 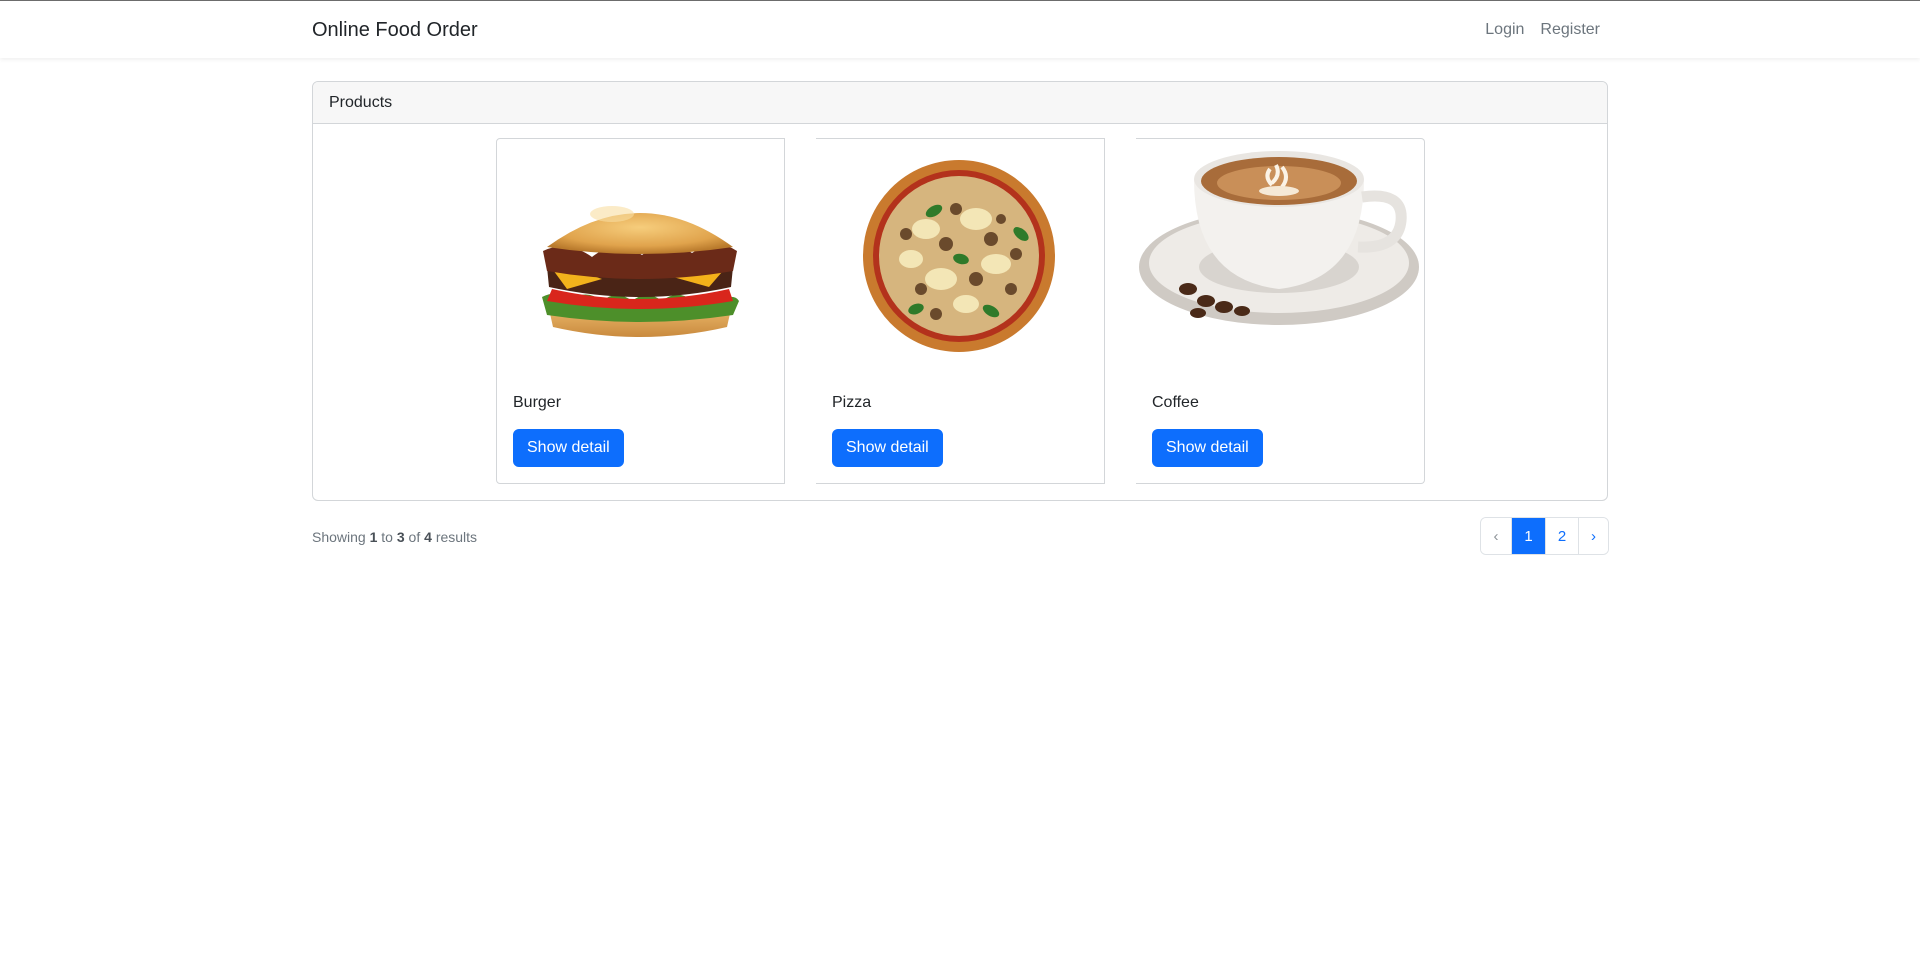 I want to click on pagination-next-button: ›, so click(x=1593, y=536).